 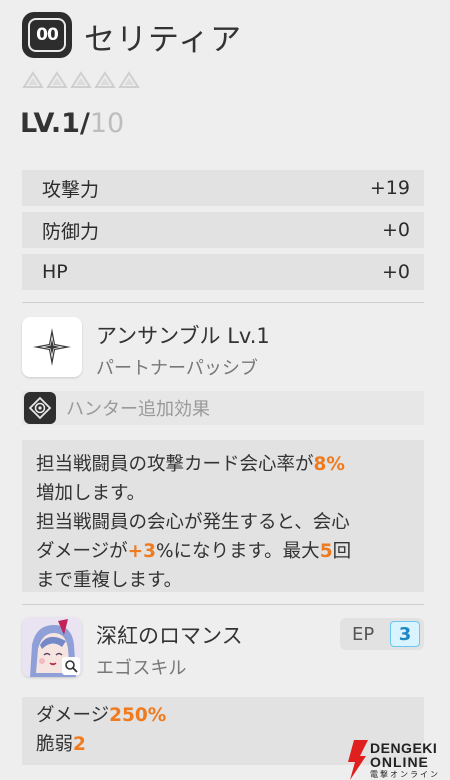 I want to click on ep-label: EP, so click(x=363, y=634).